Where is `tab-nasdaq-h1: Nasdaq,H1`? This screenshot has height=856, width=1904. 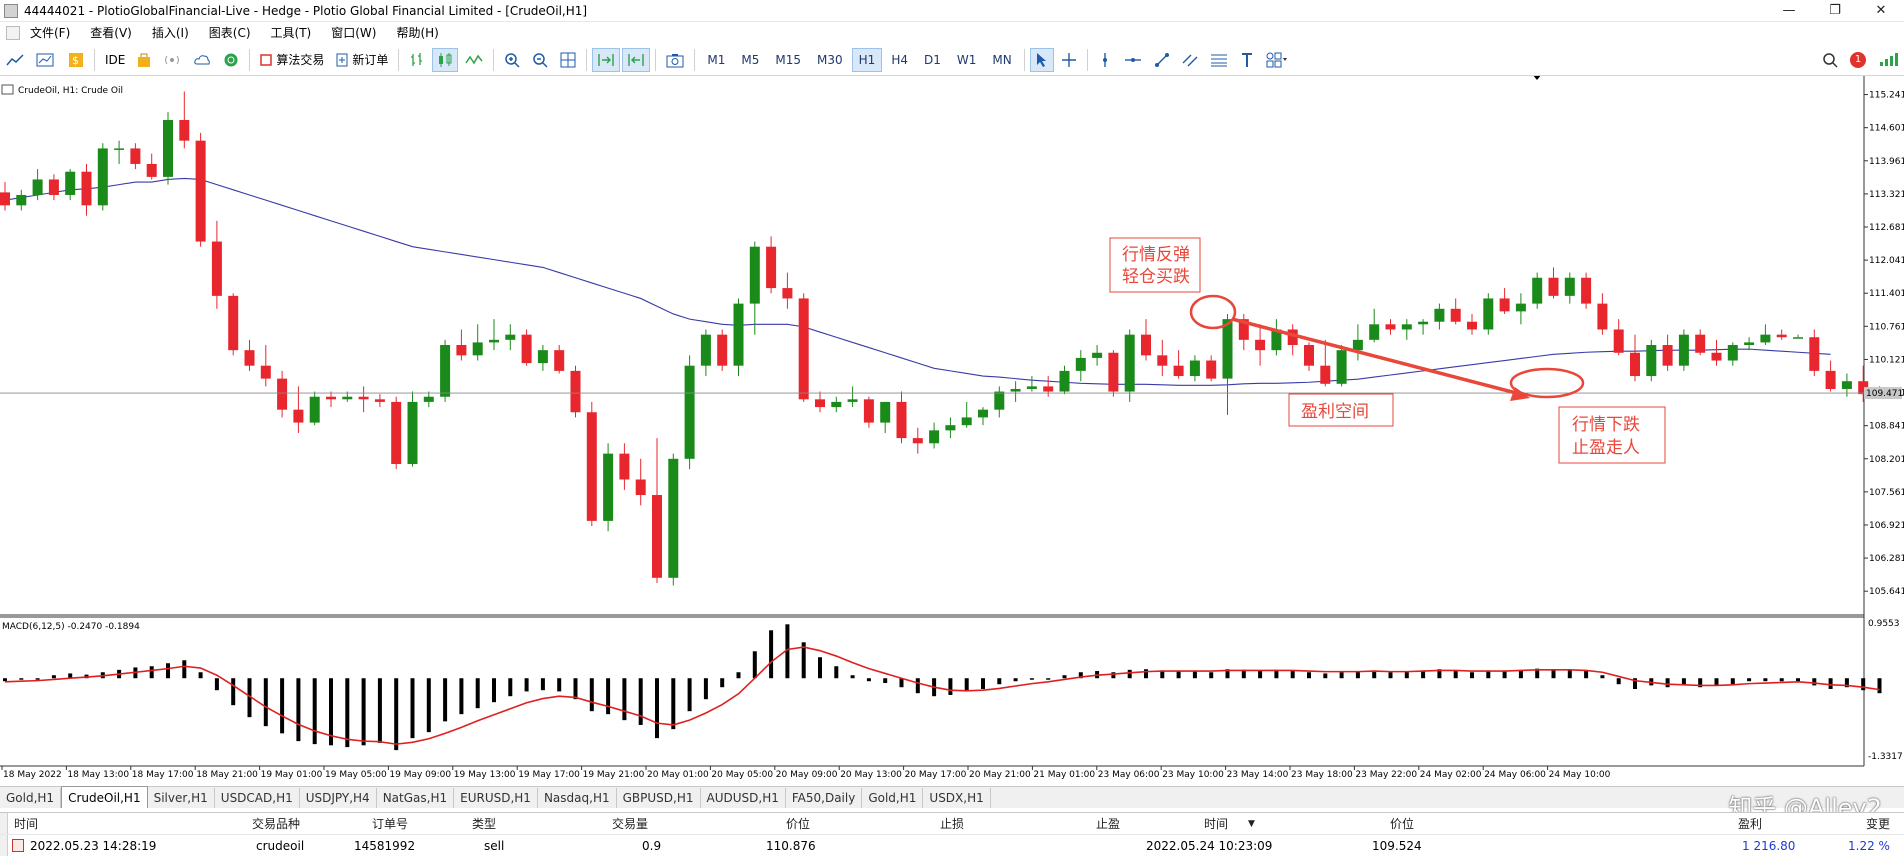
tab-nasdaq-h1: Nasdaq,H1 is located at coordinates (577, 798).